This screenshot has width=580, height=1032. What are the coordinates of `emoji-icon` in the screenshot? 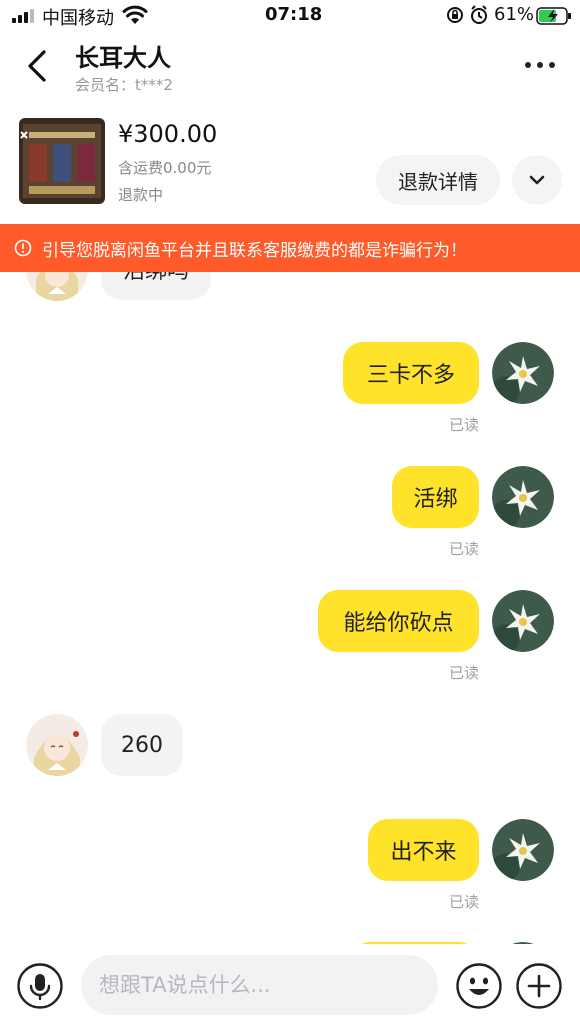 It's located at (479, 986).